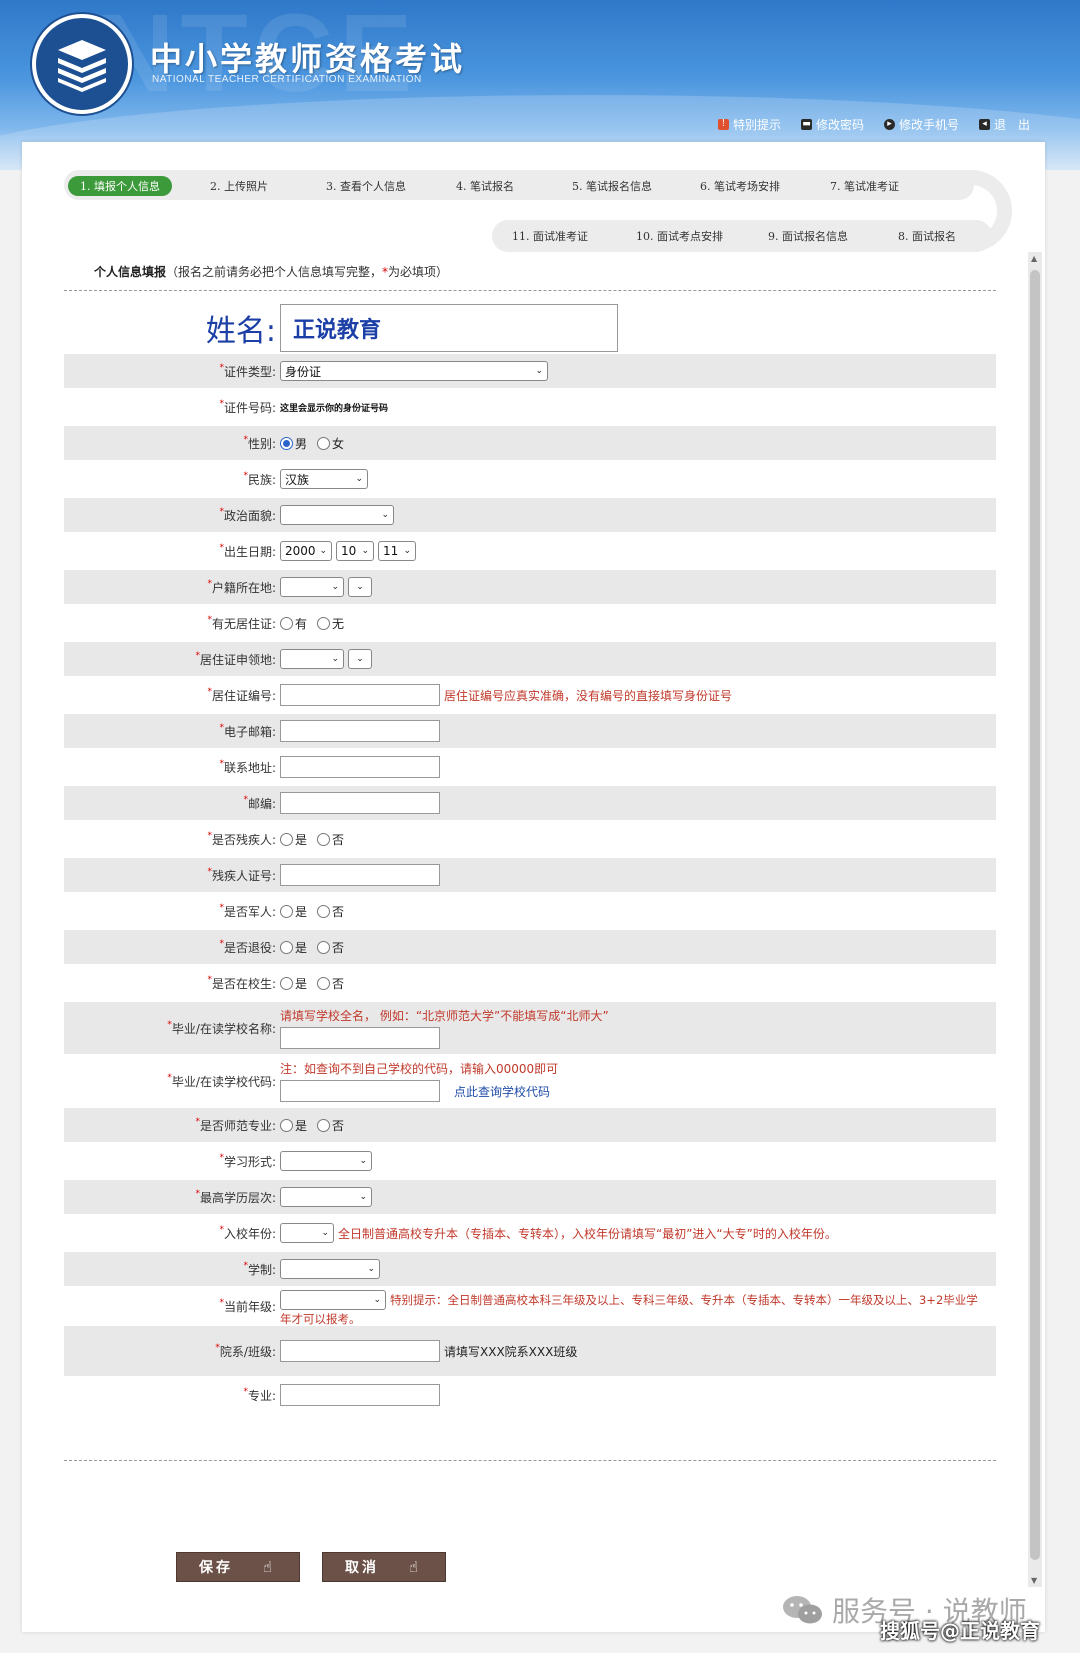 The image size is (1080, 1653). What do you see at coordinates (384, 1567) in the screenshot?
I see `cancel-button: 取消 ☝` at bounding box center [384, 1567].